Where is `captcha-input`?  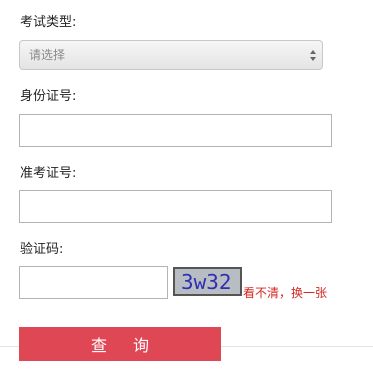 captcha-input is located at coordinates (93, 282).